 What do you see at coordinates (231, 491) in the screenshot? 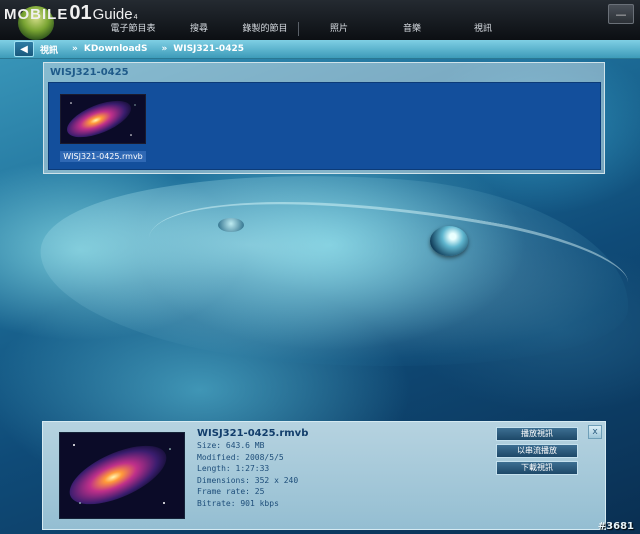
I see `file-frame-rate: Frame rate: 25` at bounding box center [231, 491].